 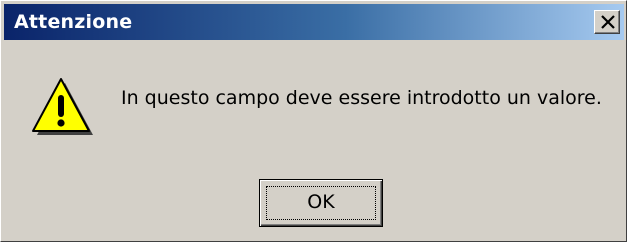 I want to click on ok-button-label: OK, so click(x=321, y=202).